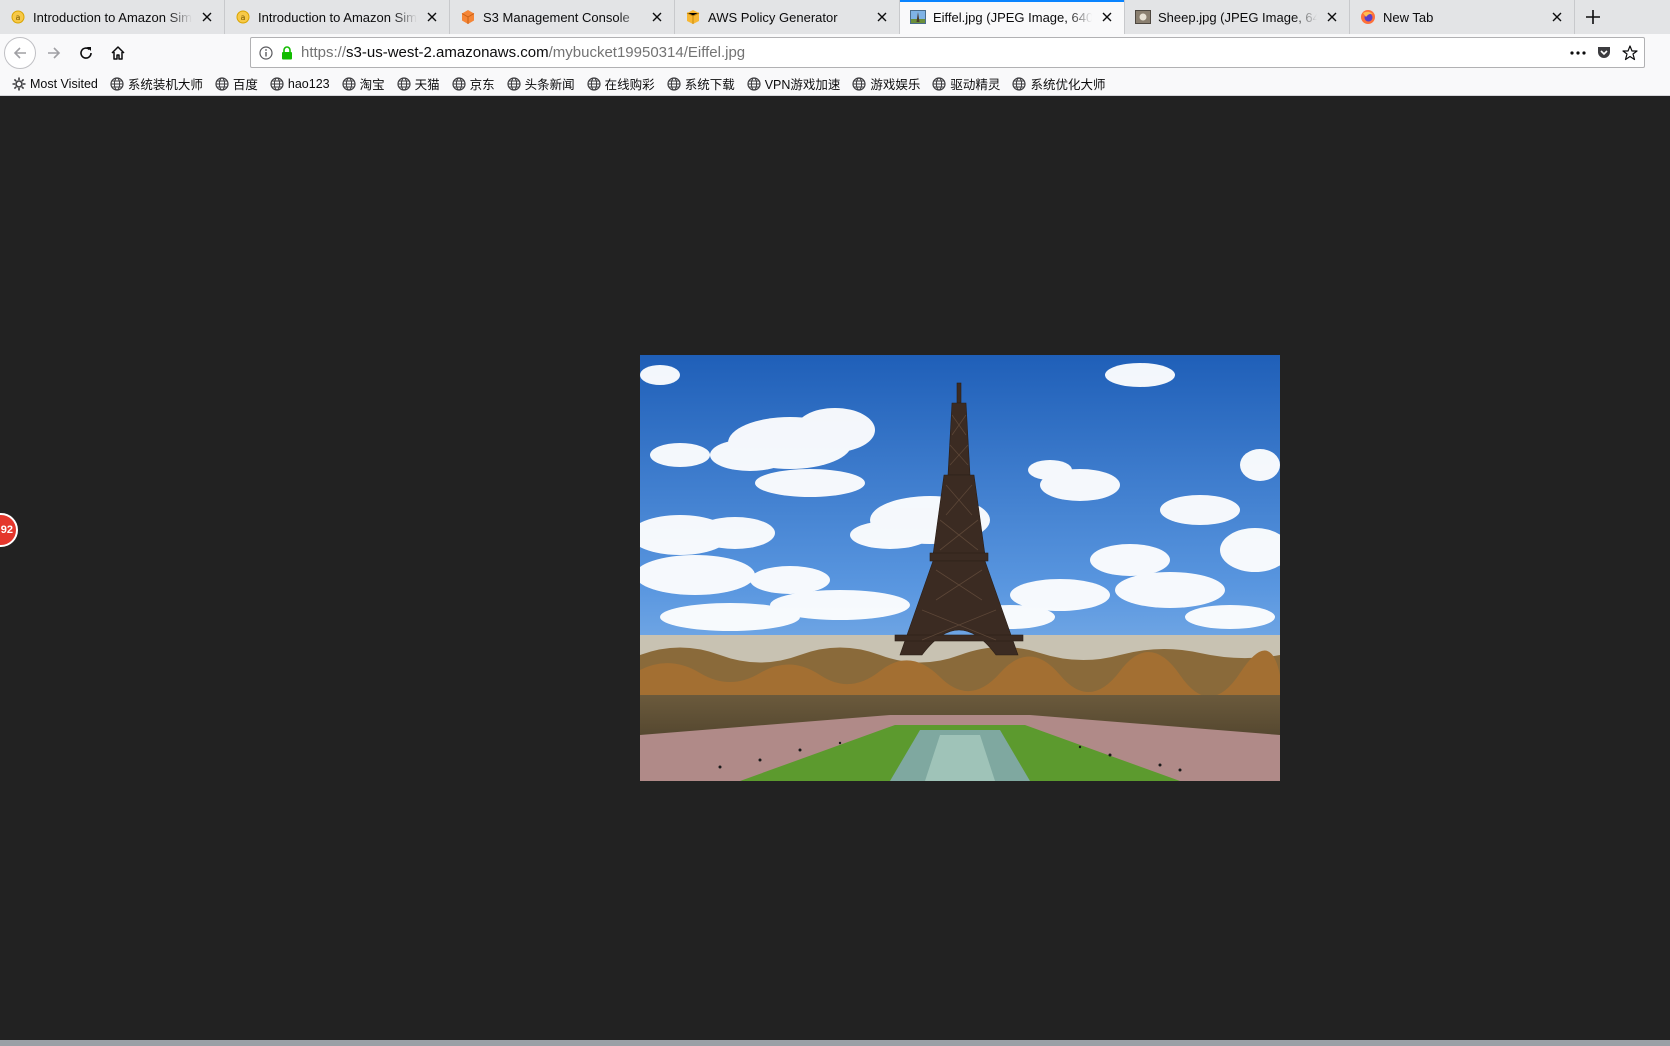 The height and width of the screenshot is (1046, 1670). I want to click on badge-count: 92, so click(6, 530).